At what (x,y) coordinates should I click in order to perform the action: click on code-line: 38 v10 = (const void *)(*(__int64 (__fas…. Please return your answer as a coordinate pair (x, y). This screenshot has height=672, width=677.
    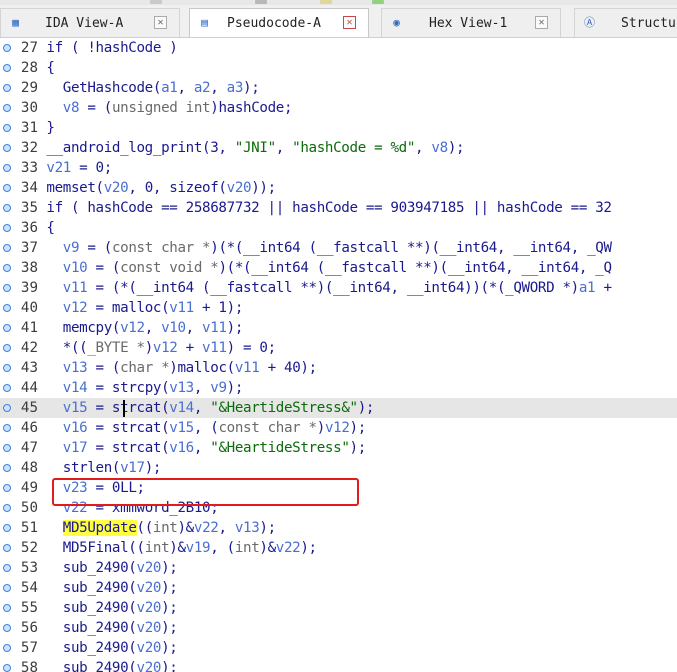
    Looking at the image, I should click on (338, 268).